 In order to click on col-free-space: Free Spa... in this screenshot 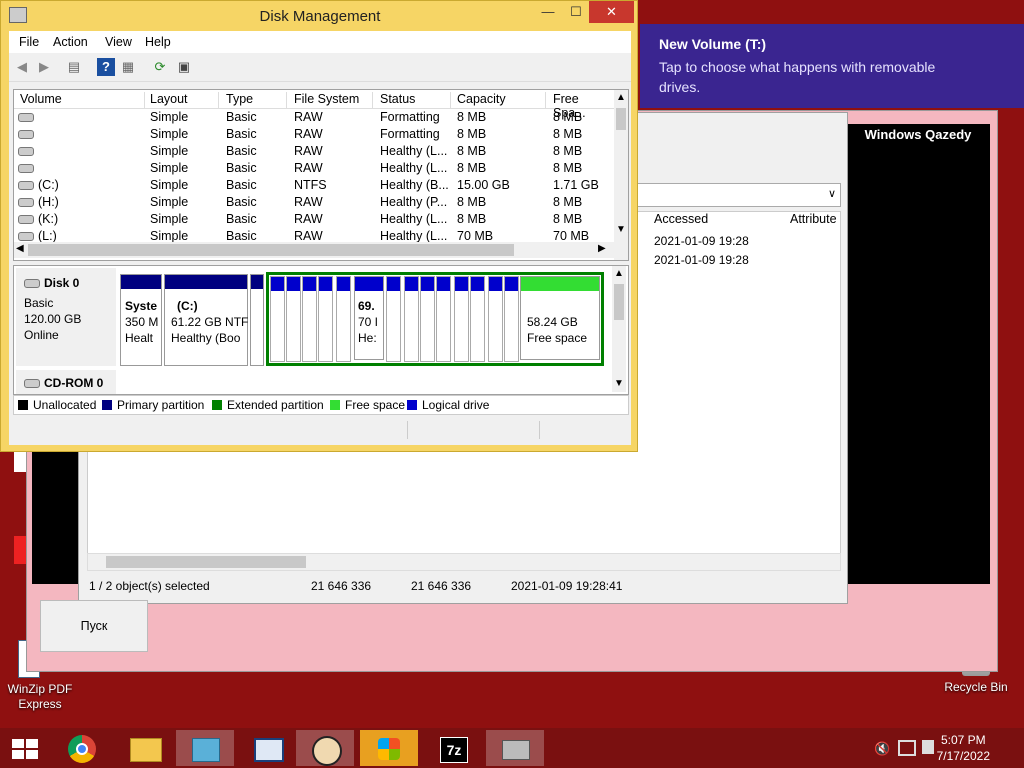, I will do `click(583, 106)`.